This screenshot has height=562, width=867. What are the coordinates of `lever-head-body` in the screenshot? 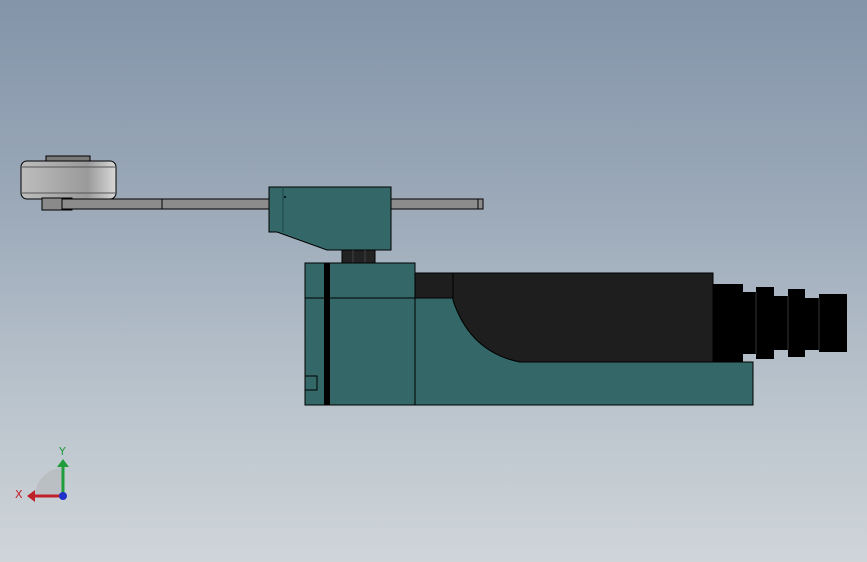 It's located at (330, 218).